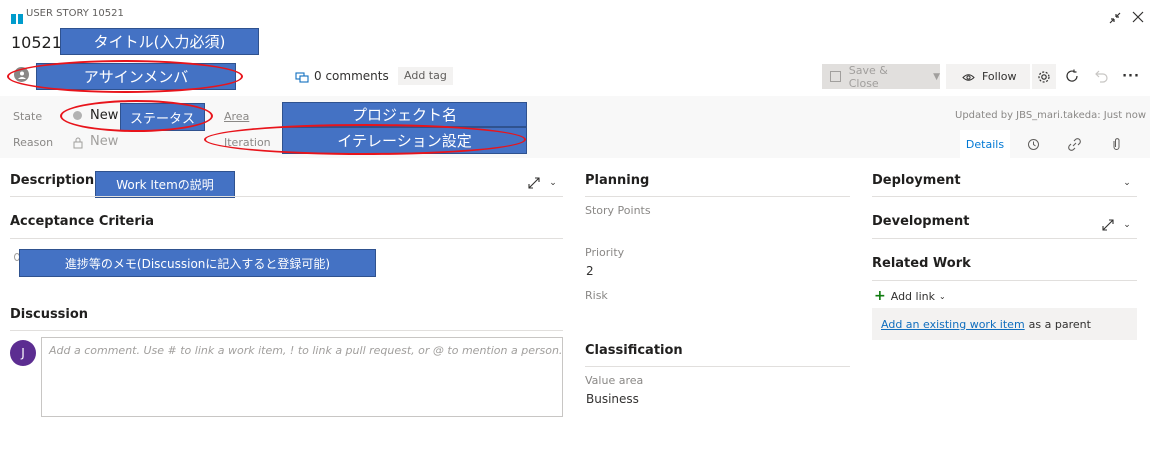  What do you see at coordinates (868, 76) in the screenshot?
I see `save-close-label: Save & Close` at bounding box center [868, 76].